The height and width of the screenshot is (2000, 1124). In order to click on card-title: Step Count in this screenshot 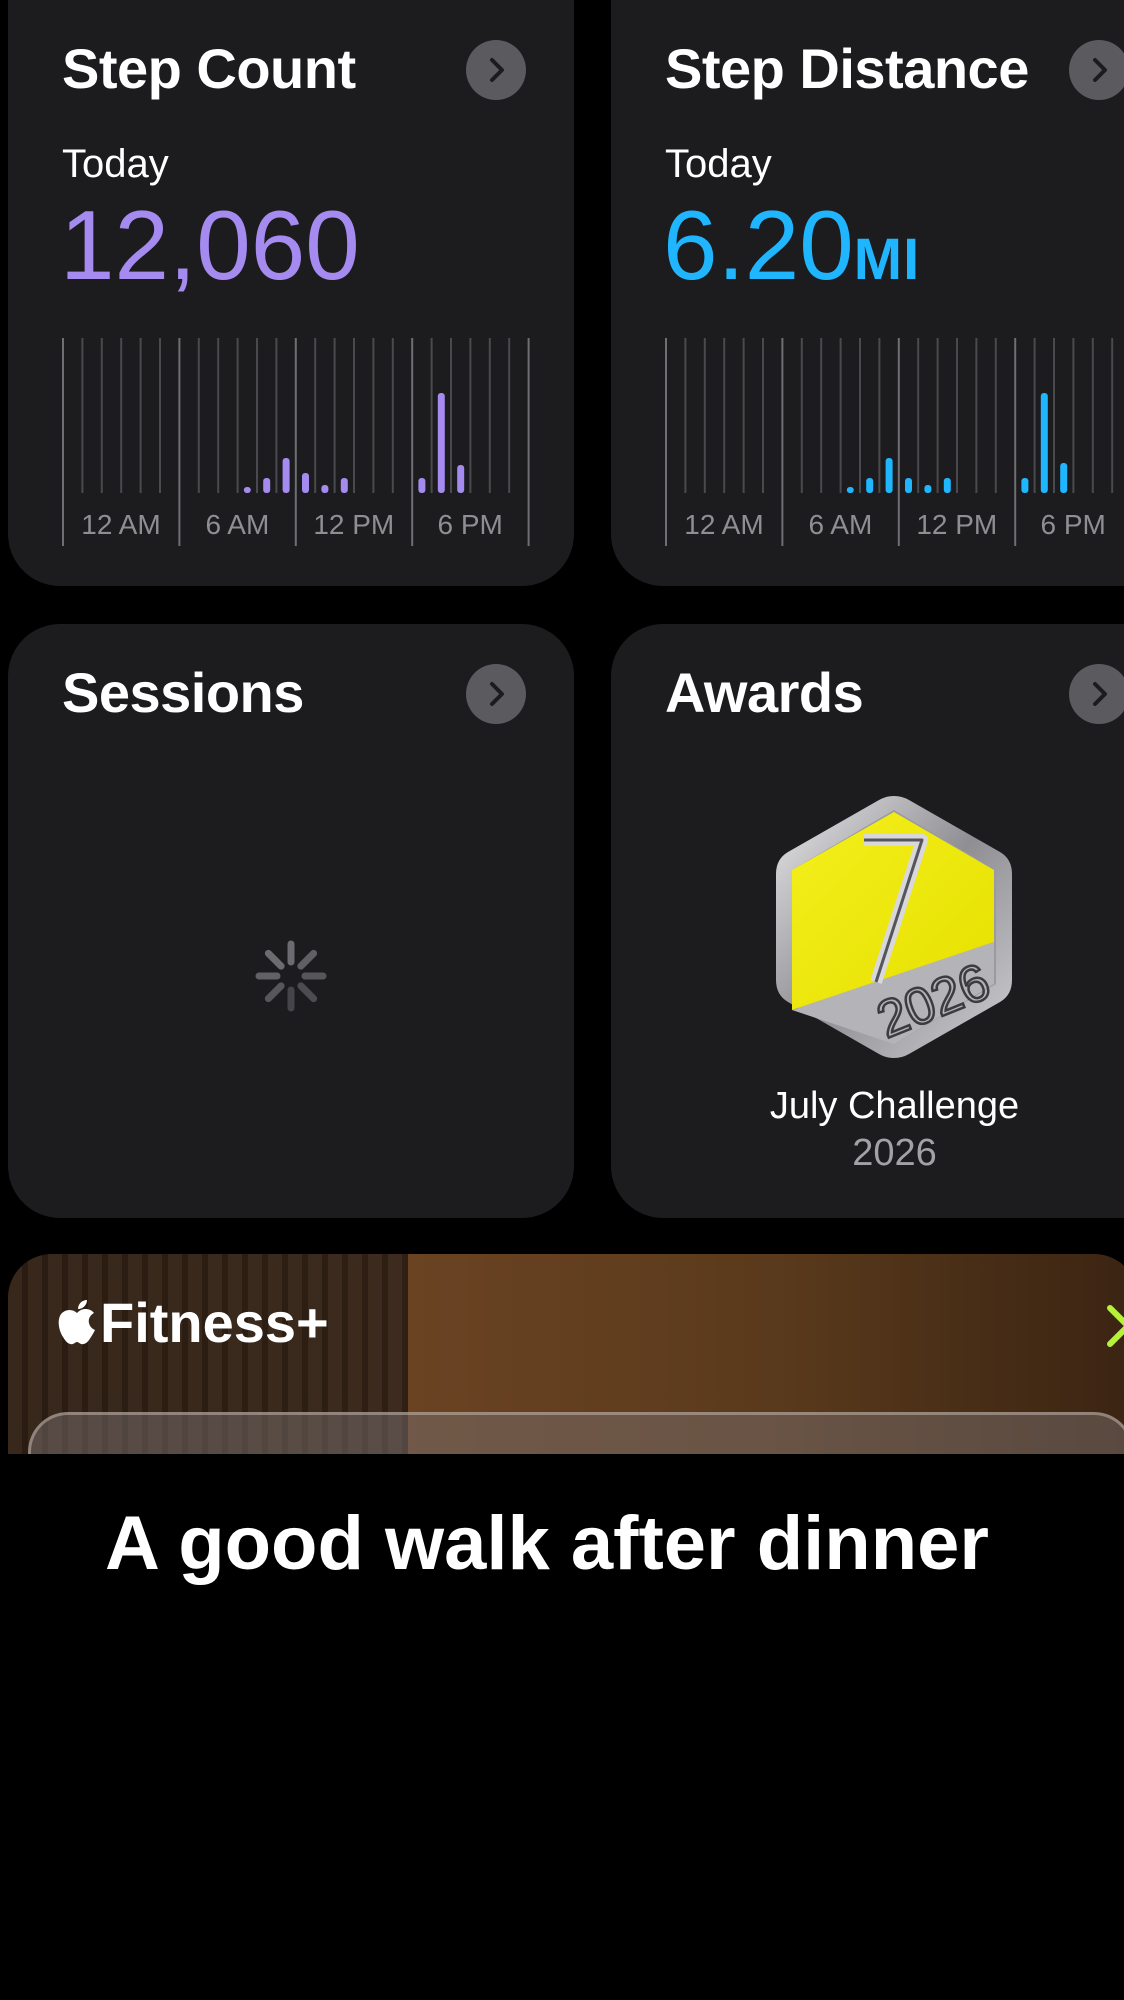, I will do `click(209, 68)`.